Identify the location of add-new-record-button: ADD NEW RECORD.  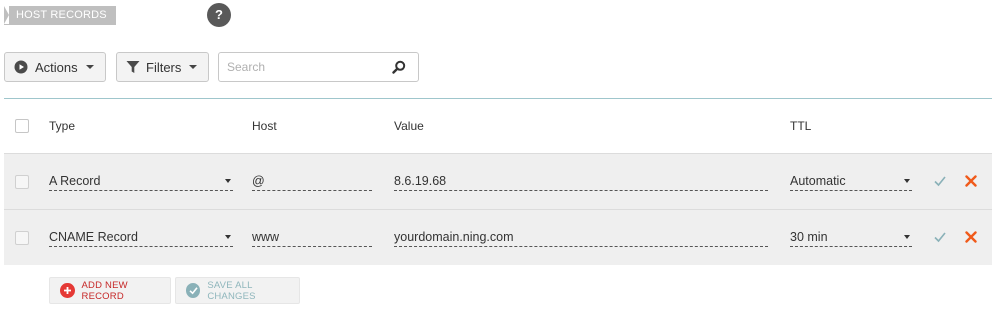
(110, 290).